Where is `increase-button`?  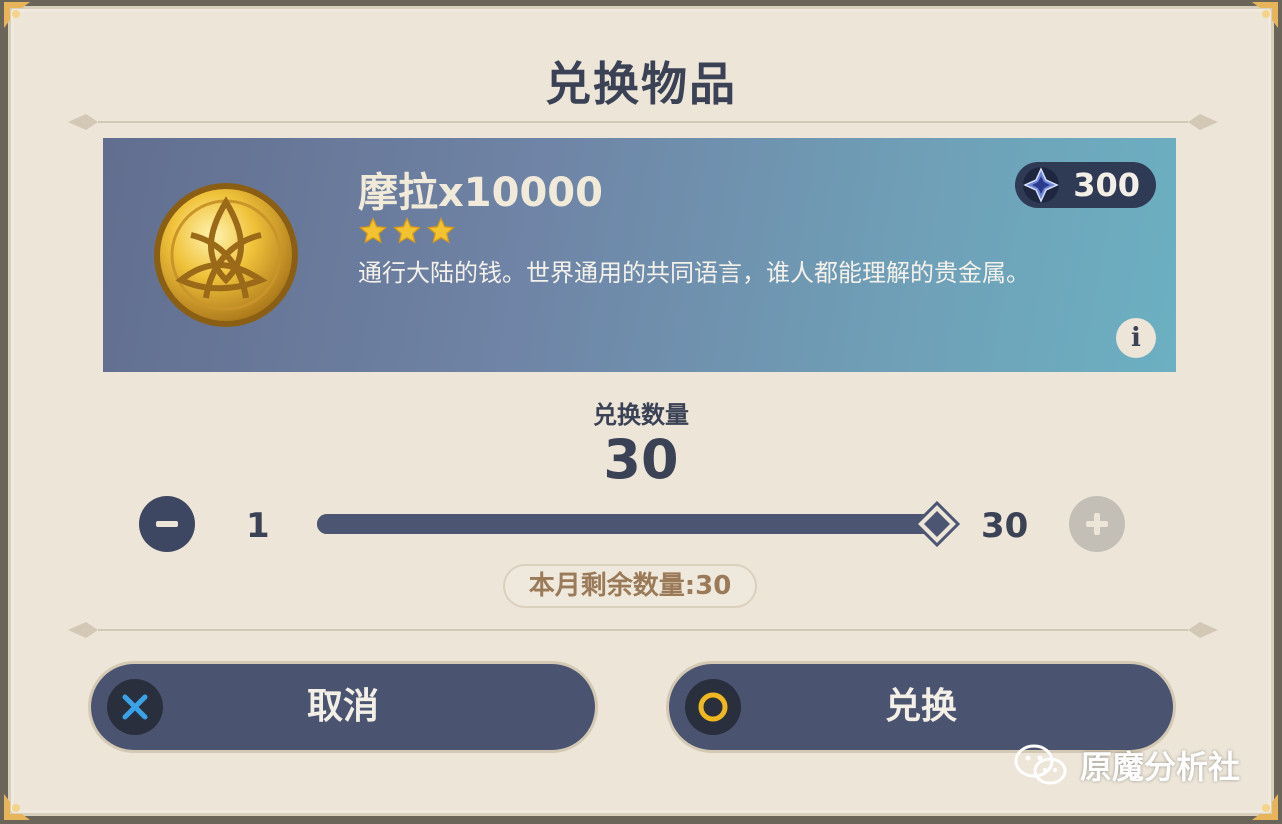 increase-button is located at coordinates (1097, 524).